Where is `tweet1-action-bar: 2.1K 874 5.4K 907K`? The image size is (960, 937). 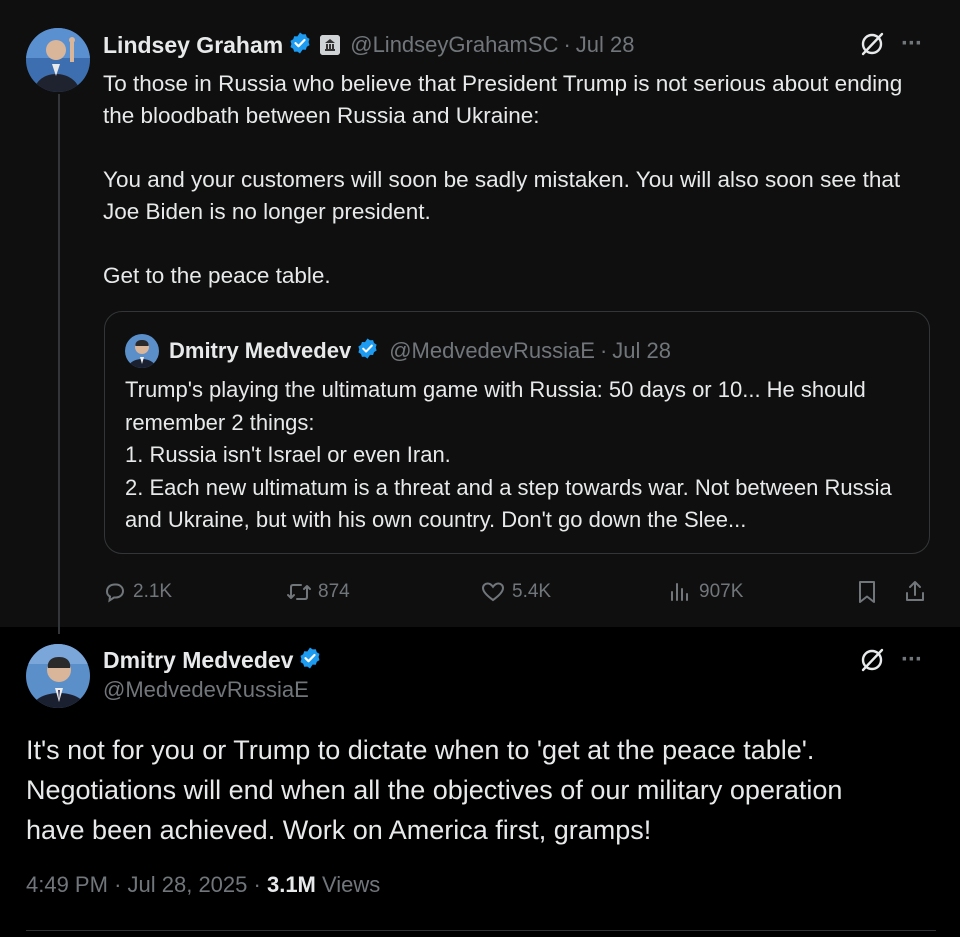 tweet1-action-bar: 2.1K 874 5.4K 907K is located at coordinates (518, 592).